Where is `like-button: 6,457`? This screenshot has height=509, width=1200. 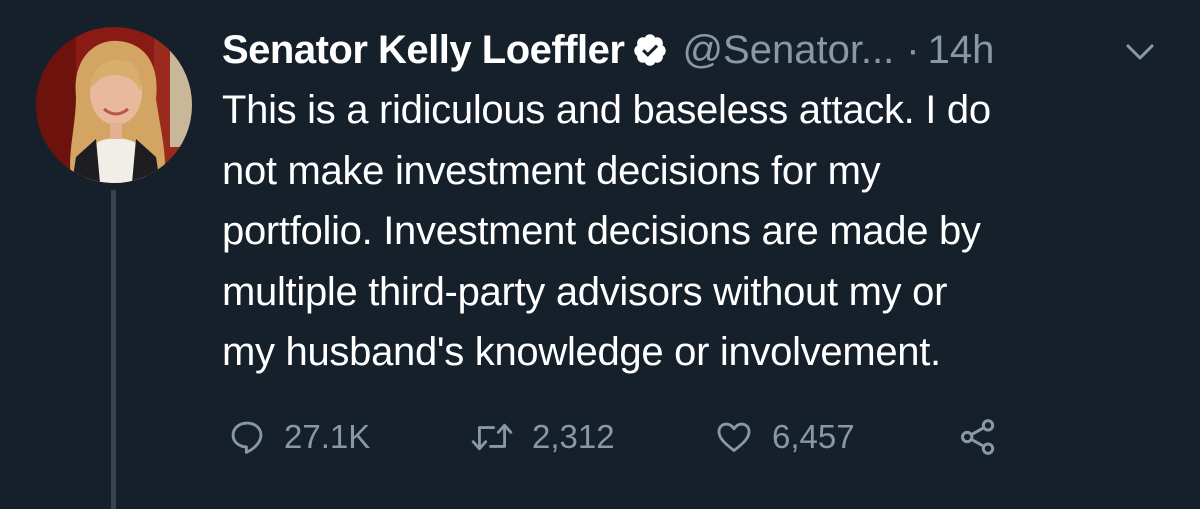
like-button: 6,457 is located at coordinates (784, 437).